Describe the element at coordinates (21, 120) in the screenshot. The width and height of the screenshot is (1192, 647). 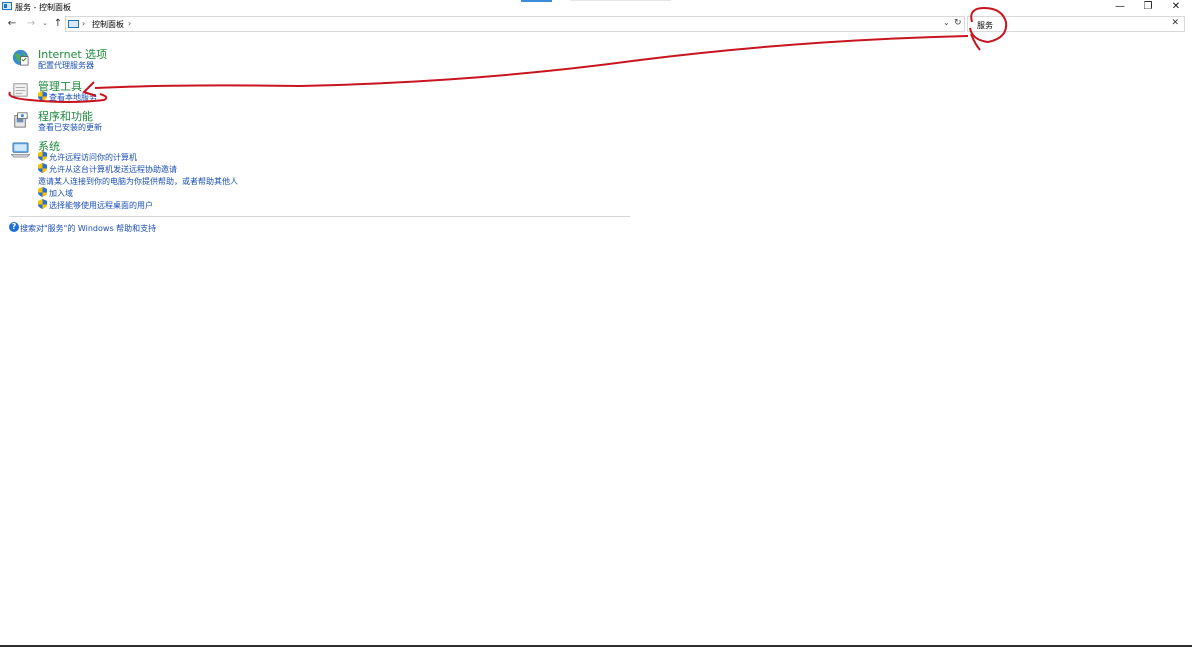
I see `programs-icon` at that location.